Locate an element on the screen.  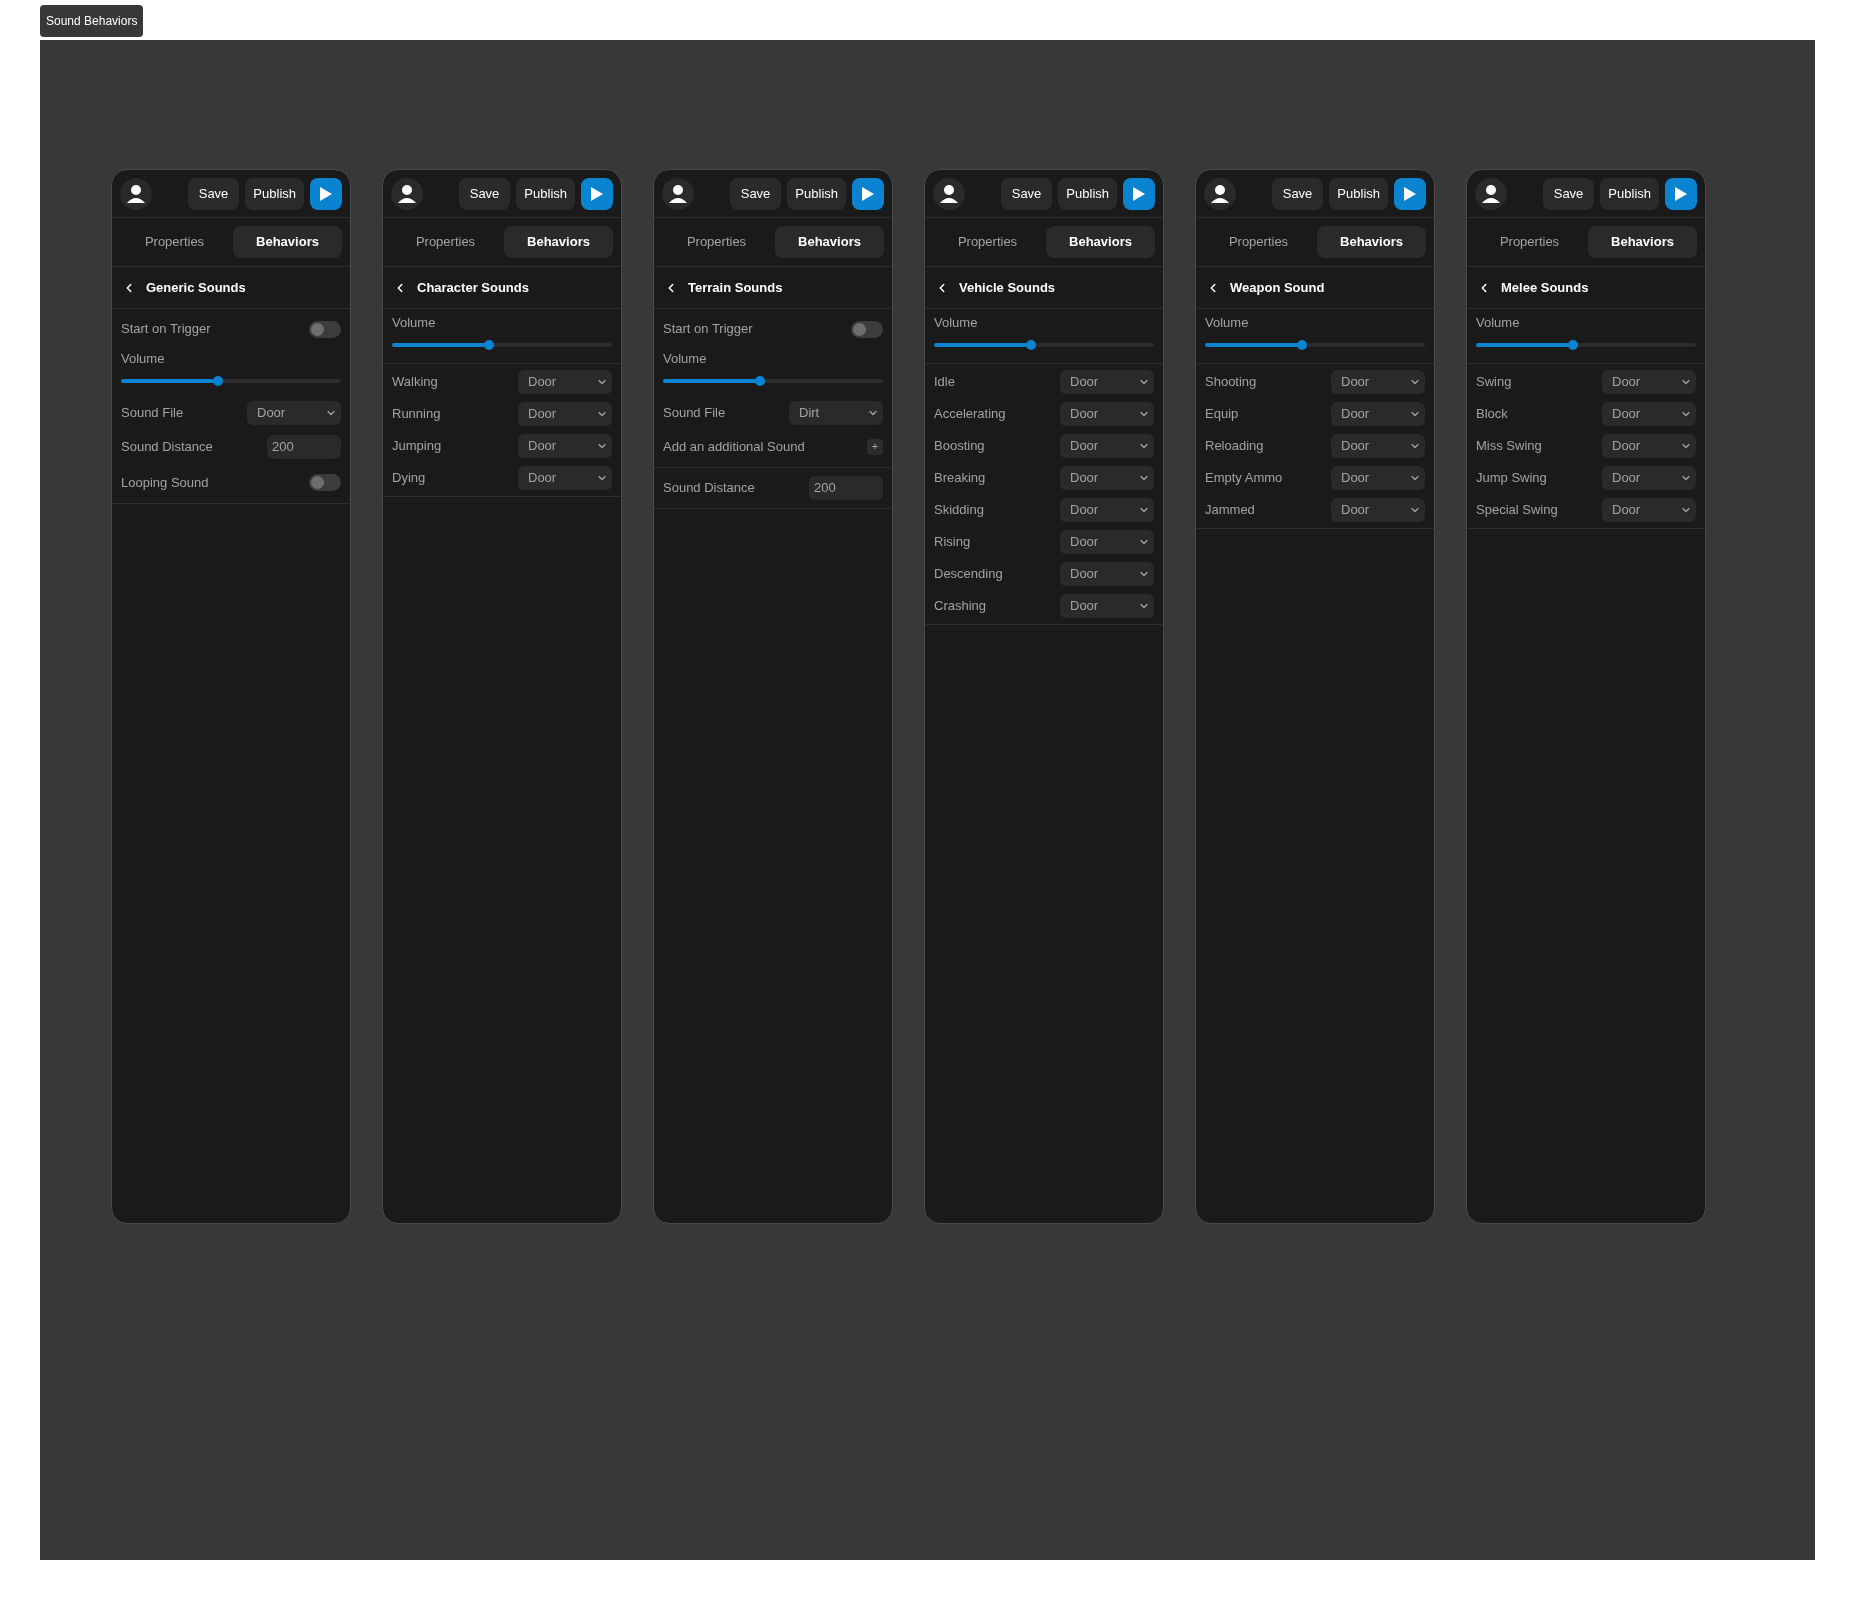
field-label: Sound Distance is located at coordinates (167, 446).